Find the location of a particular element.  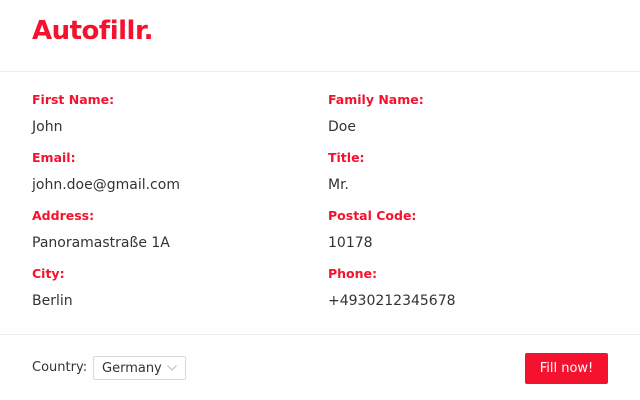

field-family-name: Family Name: Doe is located at coordinates (468, 114).